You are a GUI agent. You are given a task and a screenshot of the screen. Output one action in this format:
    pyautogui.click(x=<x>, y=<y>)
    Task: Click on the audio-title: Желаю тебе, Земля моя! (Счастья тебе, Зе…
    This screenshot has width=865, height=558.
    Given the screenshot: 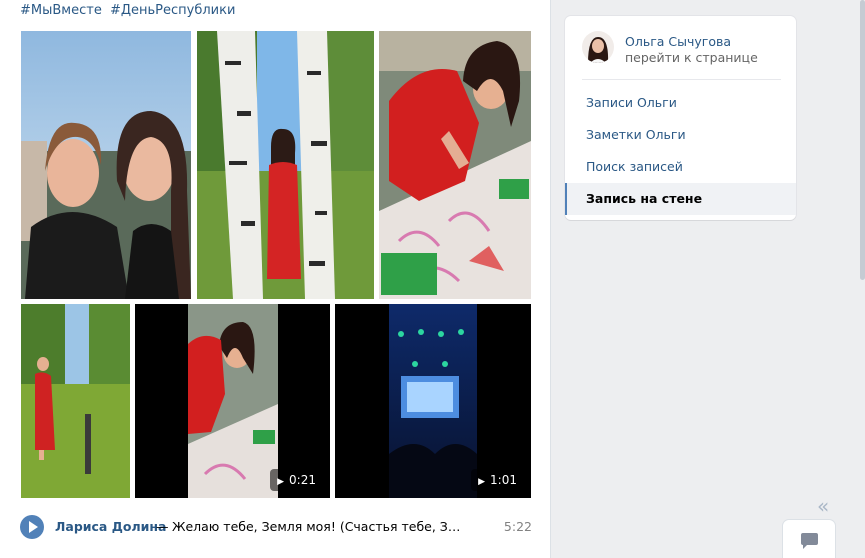 What is the action you would take?
    pyautogui.click(x=317, y=526)
    